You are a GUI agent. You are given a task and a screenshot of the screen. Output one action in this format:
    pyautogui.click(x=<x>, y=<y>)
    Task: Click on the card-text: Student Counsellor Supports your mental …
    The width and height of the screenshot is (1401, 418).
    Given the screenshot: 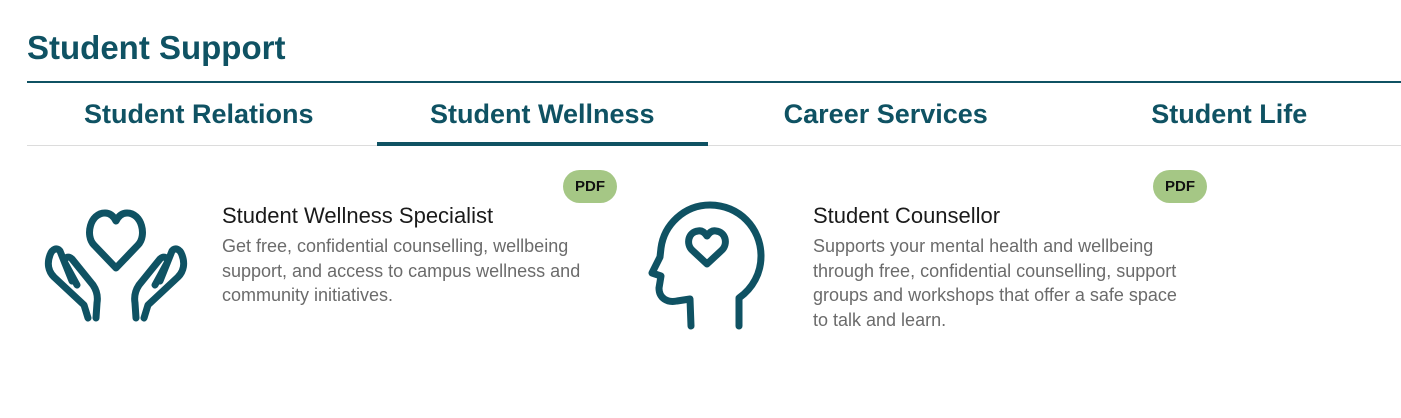 What is the action you would take?
    pyautogui.click(x=998, y=267)
    